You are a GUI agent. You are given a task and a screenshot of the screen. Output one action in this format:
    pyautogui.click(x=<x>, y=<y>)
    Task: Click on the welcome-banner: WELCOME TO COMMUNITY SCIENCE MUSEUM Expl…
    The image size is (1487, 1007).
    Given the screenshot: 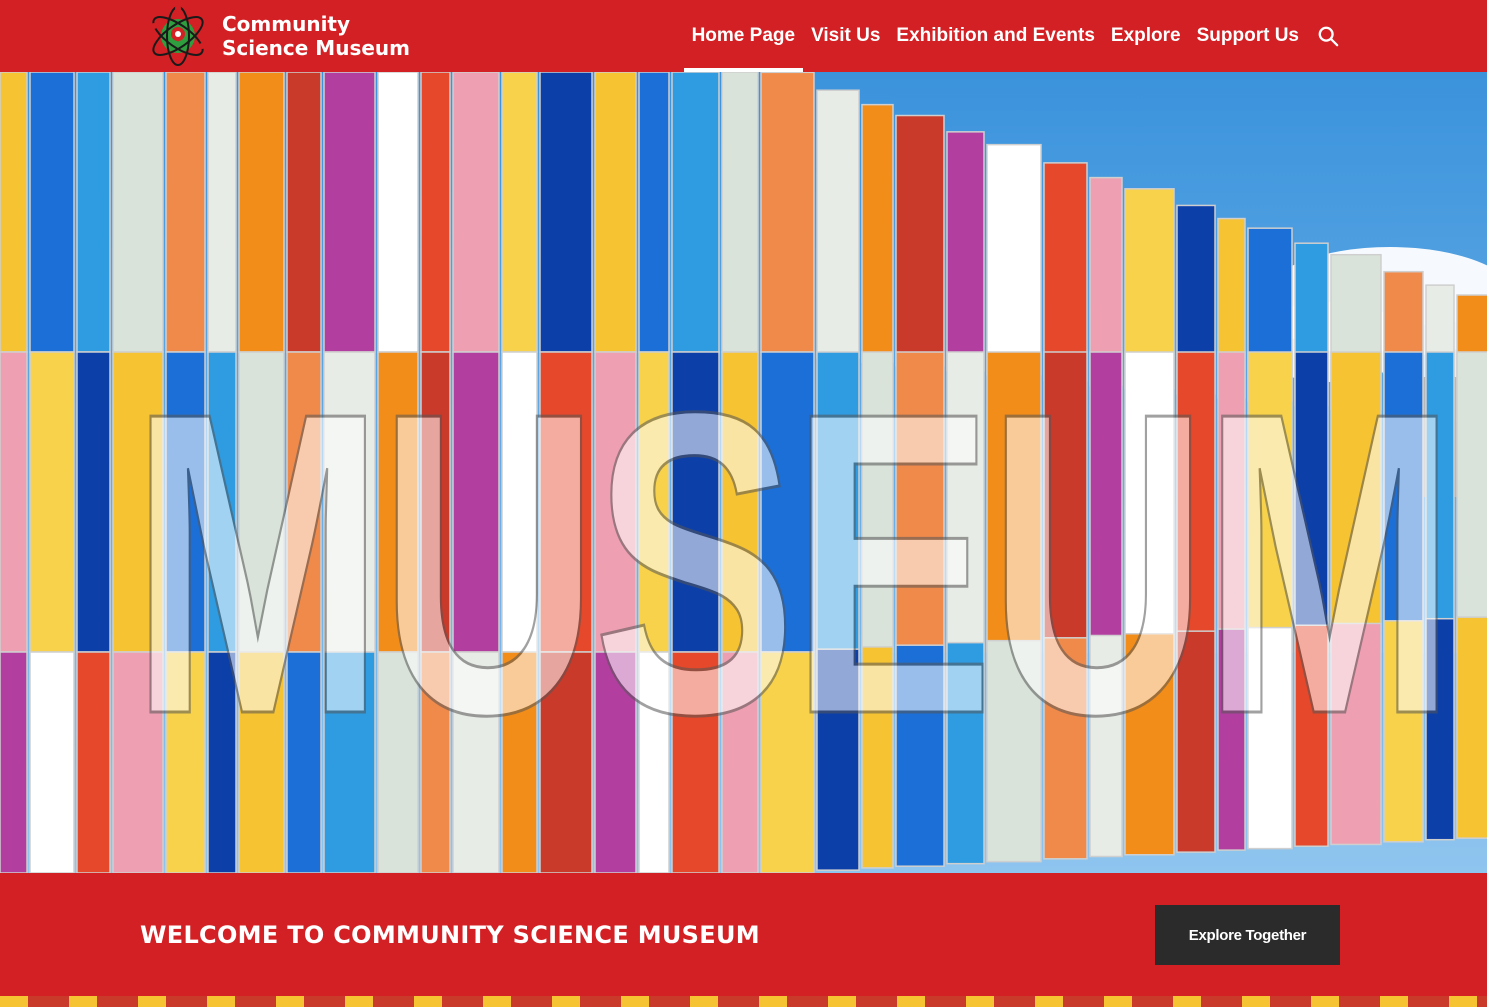 What is the action you would take?
    pyautogui.click(x=743, y=934)
    